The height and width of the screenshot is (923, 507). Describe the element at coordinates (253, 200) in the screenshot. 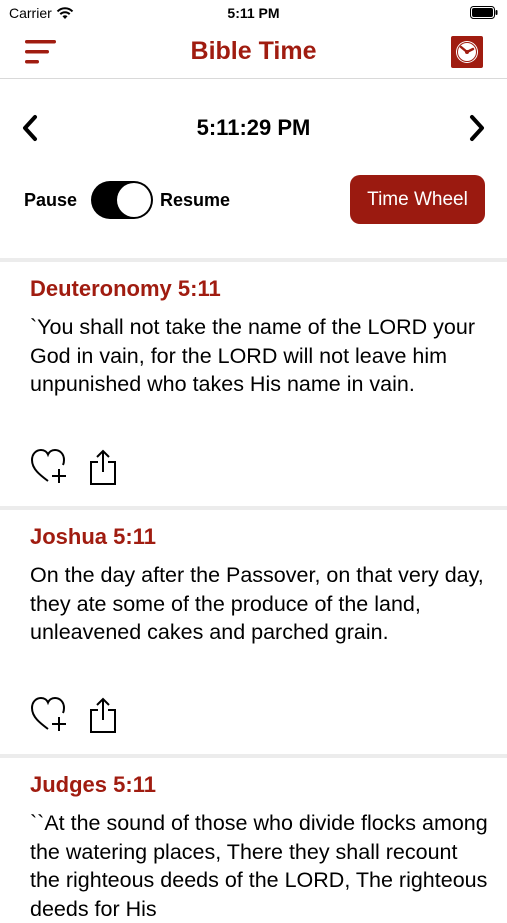

I see `controls-row: Pause Resume Time Wheel` at that location.